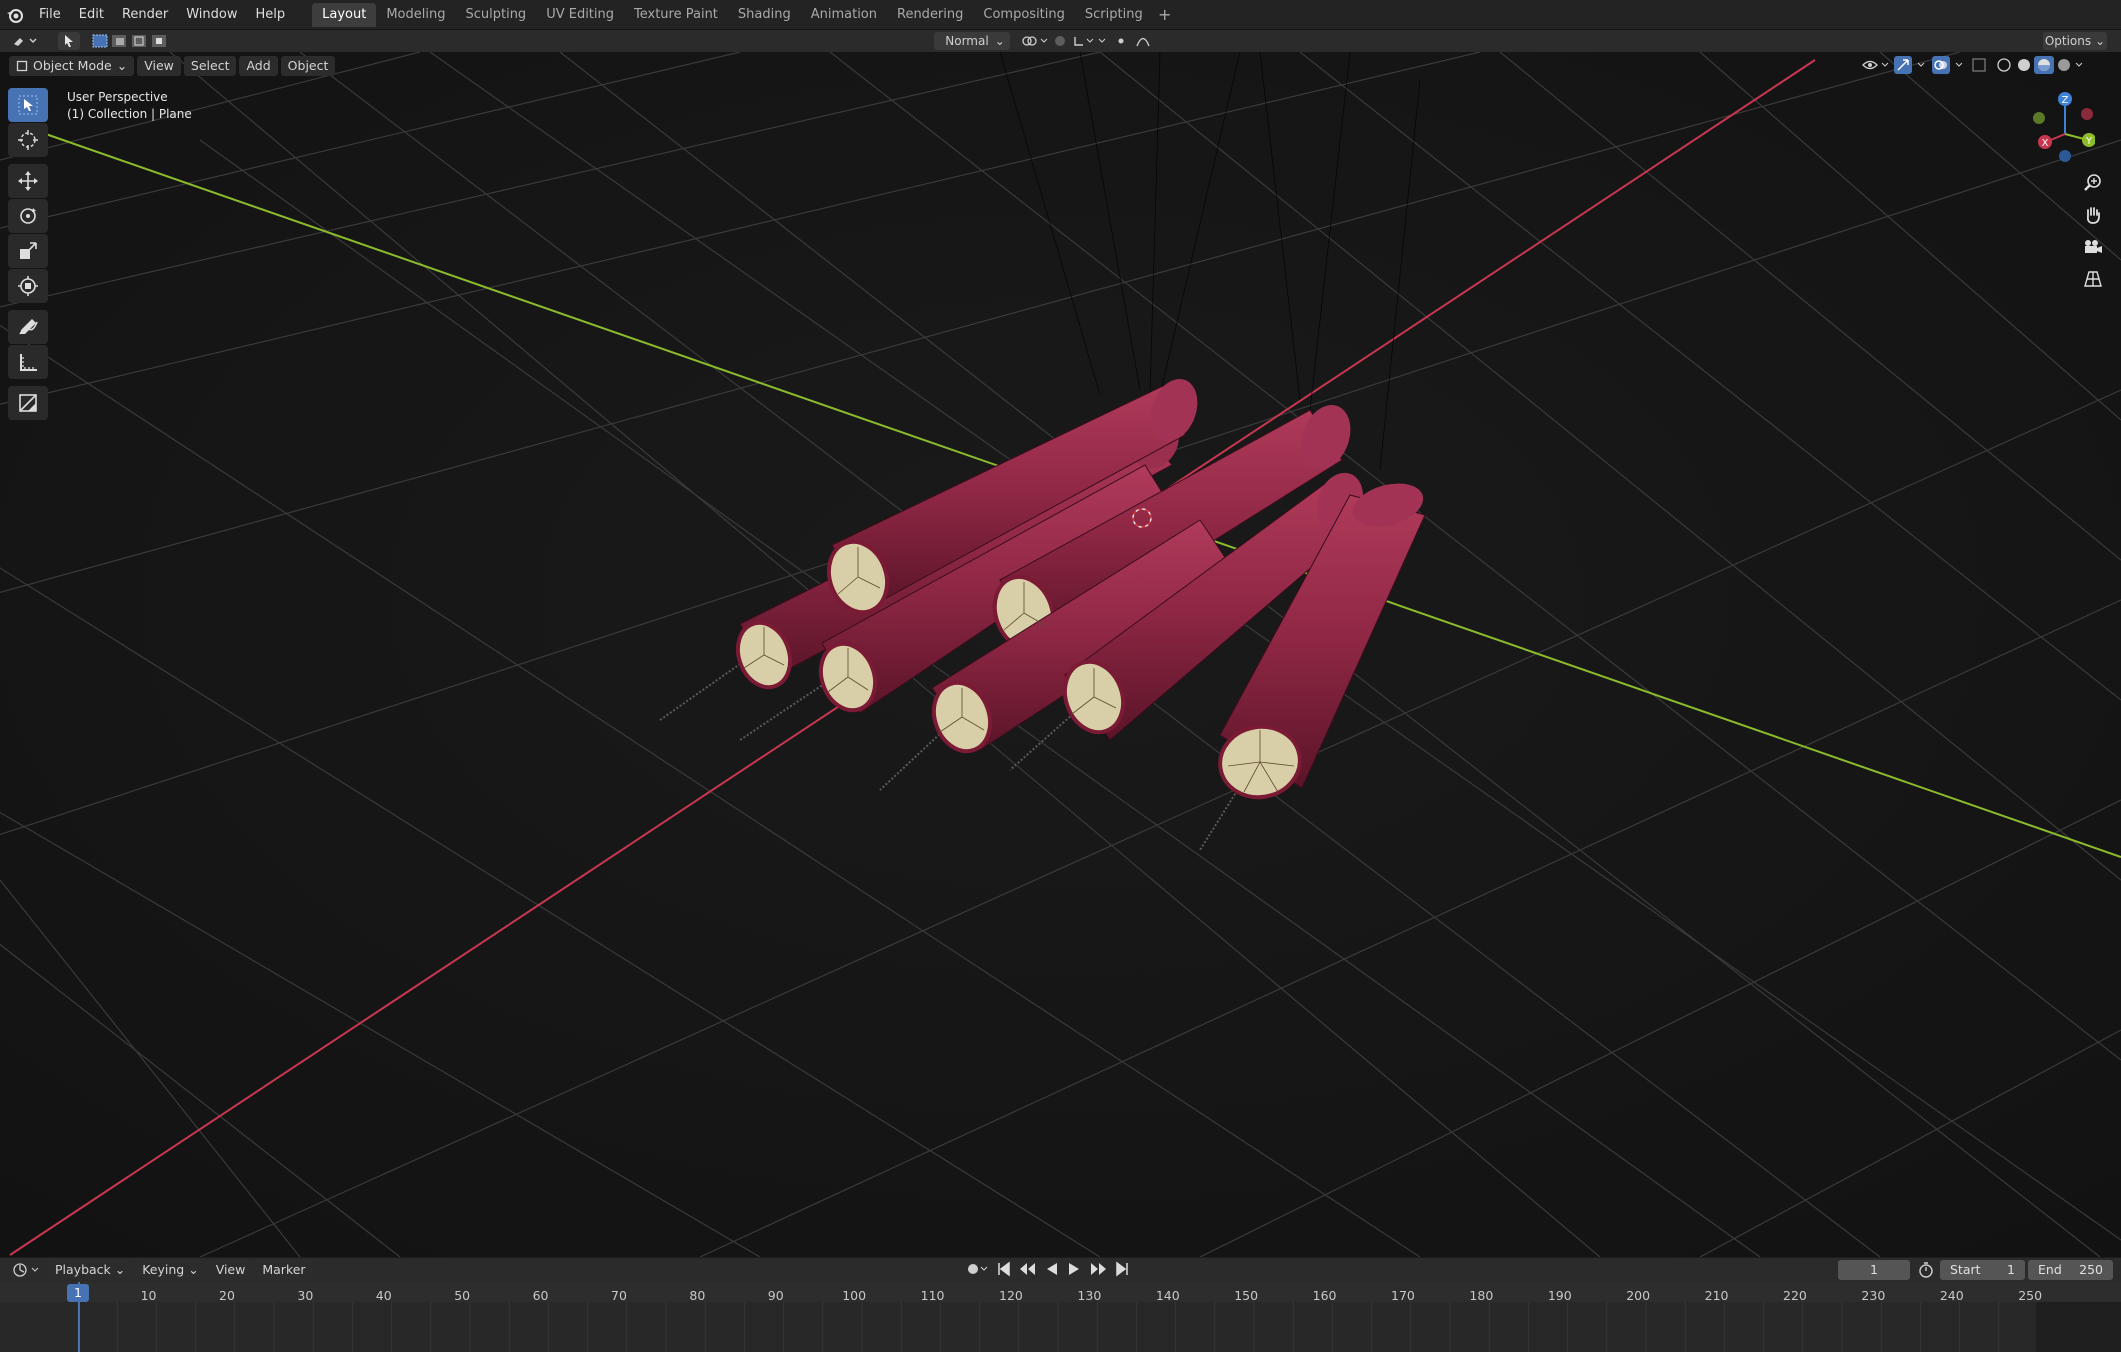  What do you see at coordinates (78, 1293) in the screenshot?
I see `playhead-frame-badge: 1` at bounding box center [78, 1293].